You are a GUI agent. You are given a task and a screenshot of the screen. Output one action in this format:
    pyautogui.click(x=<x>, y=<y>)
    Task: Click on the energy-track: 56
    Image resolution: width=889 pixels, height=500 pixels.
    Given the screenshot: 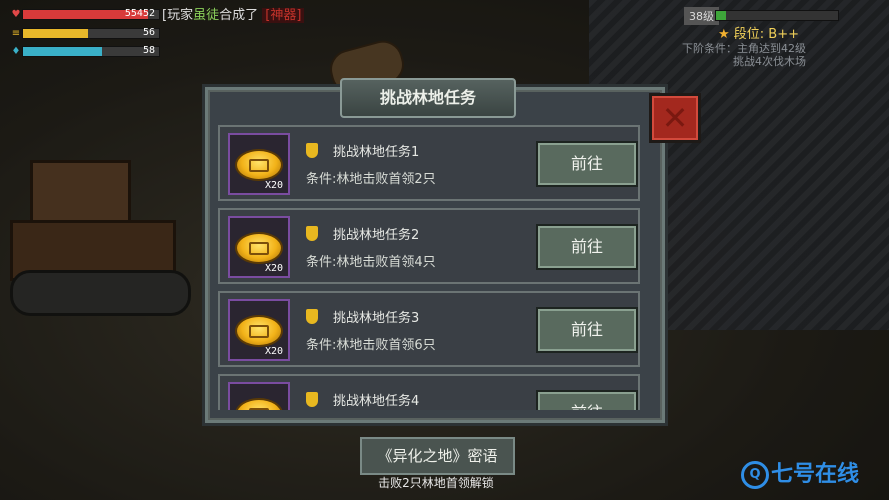 What is the action you would take?
    pyautogui.click(x=91, y=33)
    